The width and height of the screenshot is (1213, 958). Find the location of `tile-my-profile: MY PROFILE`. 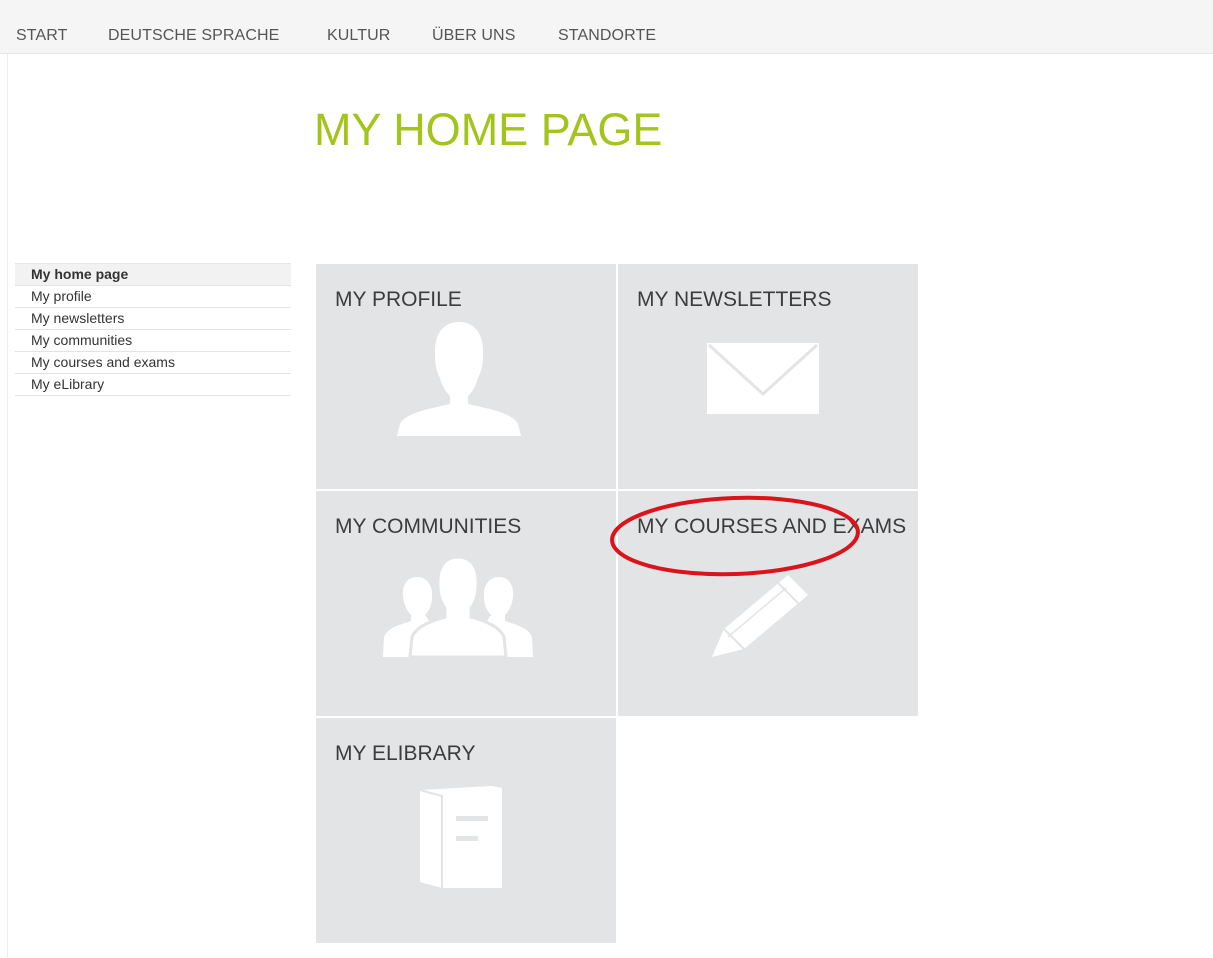

tile-my-profile: MY PROFILE is located at coordinates (466, 376).